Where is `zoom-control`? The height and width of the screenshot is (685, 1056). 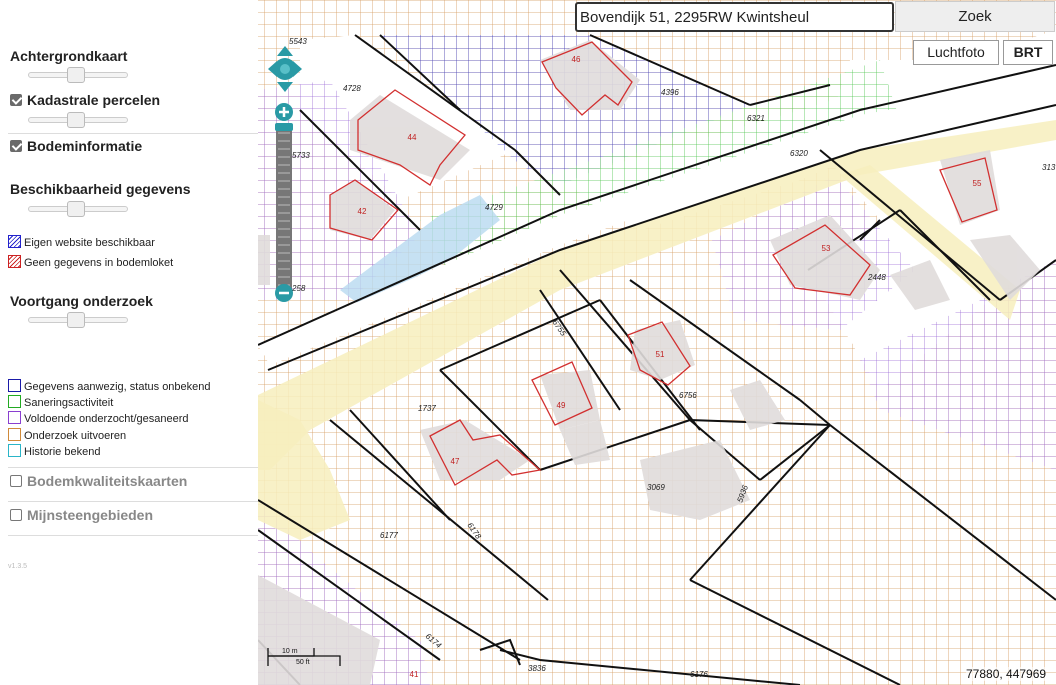
zoom-control is located at coordinates (284, 203).